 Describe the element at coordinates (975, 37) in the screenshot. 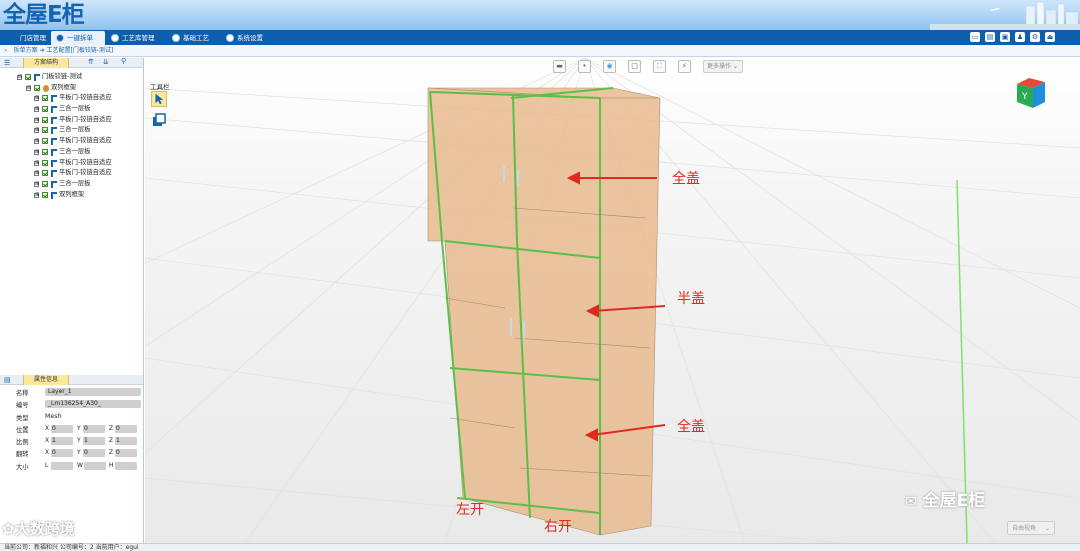

I see `window-icon: ▭` at that location.